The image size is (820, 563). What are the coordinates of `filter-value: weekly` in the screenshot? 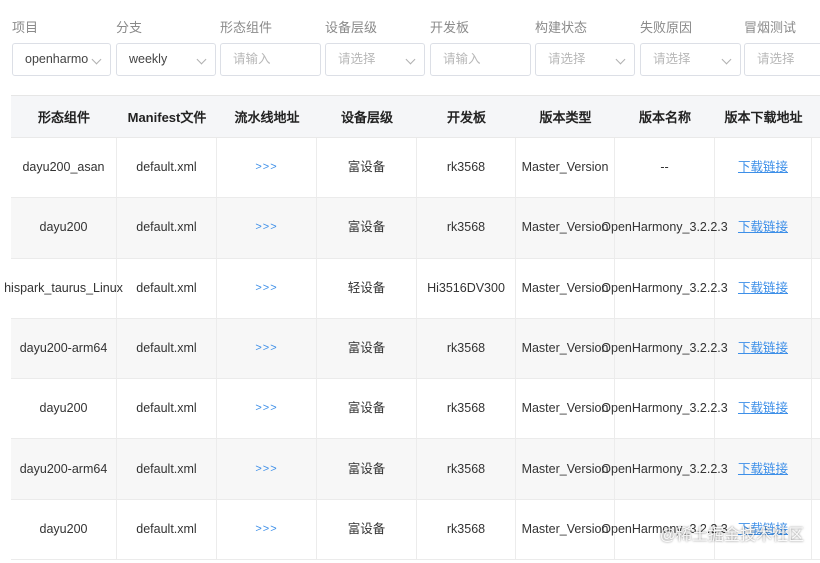 It's located at (148, 59).